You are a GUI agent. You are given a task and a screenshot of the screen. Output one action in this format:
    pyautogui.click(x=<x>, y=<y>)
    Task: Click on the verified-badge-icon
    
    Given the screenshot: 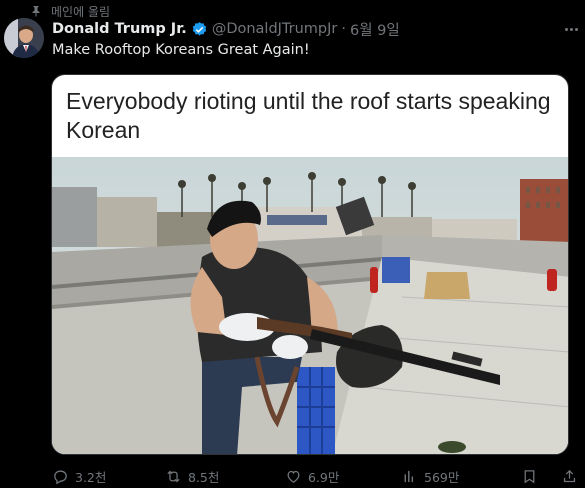 What is the action you would take?
    pyautogui.click(x=199, y=29)
    